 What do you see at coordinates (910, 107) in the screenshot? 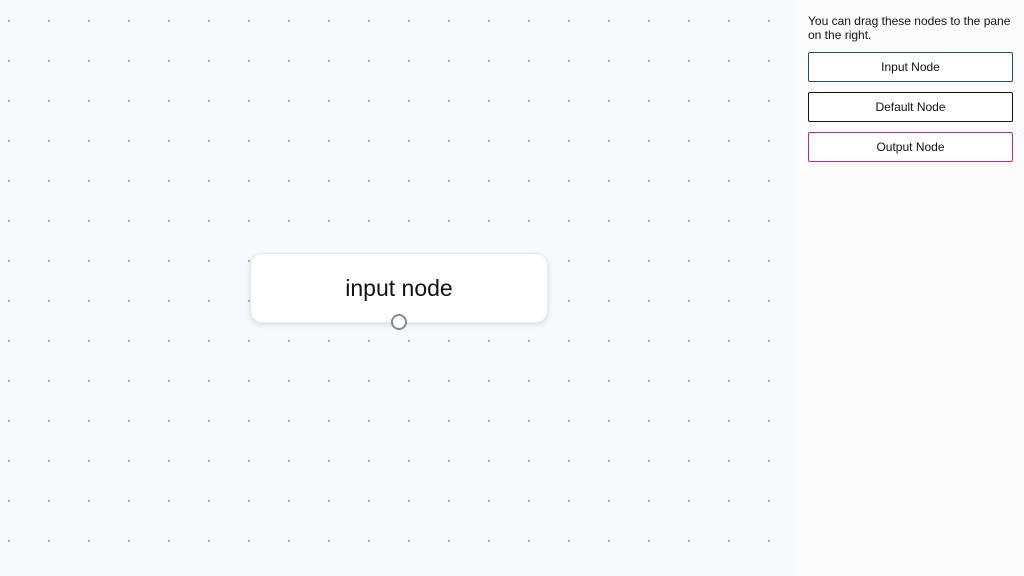
I see `draggable-default-node: Default Node` at bounding box center [910, 107].